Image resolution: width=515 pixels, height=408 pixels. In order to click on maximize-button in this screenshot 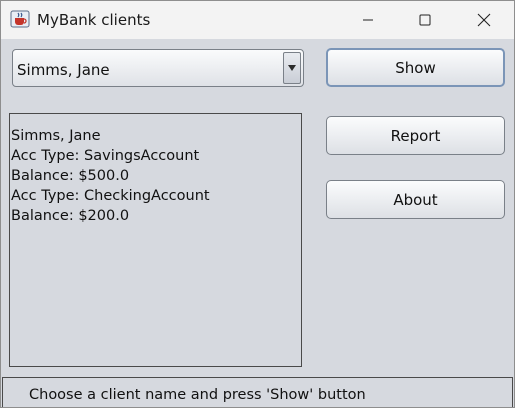, I will do `click(425, 20)`.